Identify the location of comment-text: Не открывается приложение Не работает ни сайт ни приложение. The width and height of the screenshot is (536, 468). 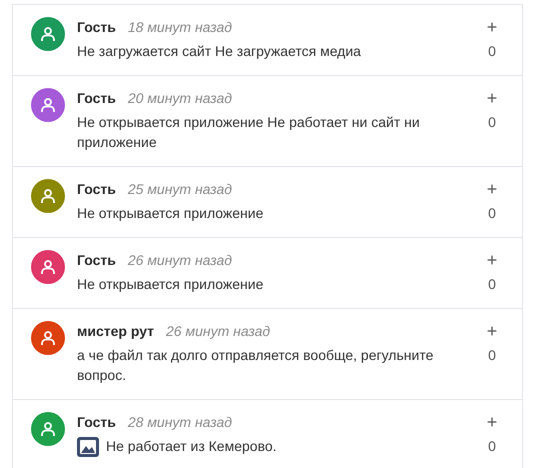
(249, 132).